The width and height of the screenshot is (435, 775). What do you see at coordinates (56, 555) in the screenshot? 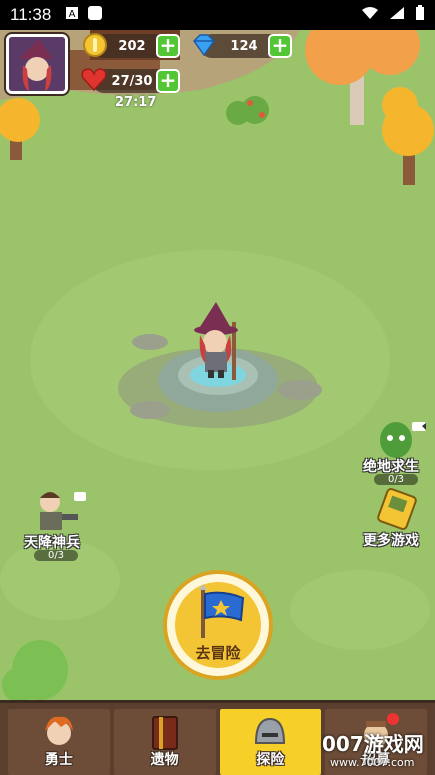
I see `airdrop-count: 0/3` at bounding box center [56, 555].